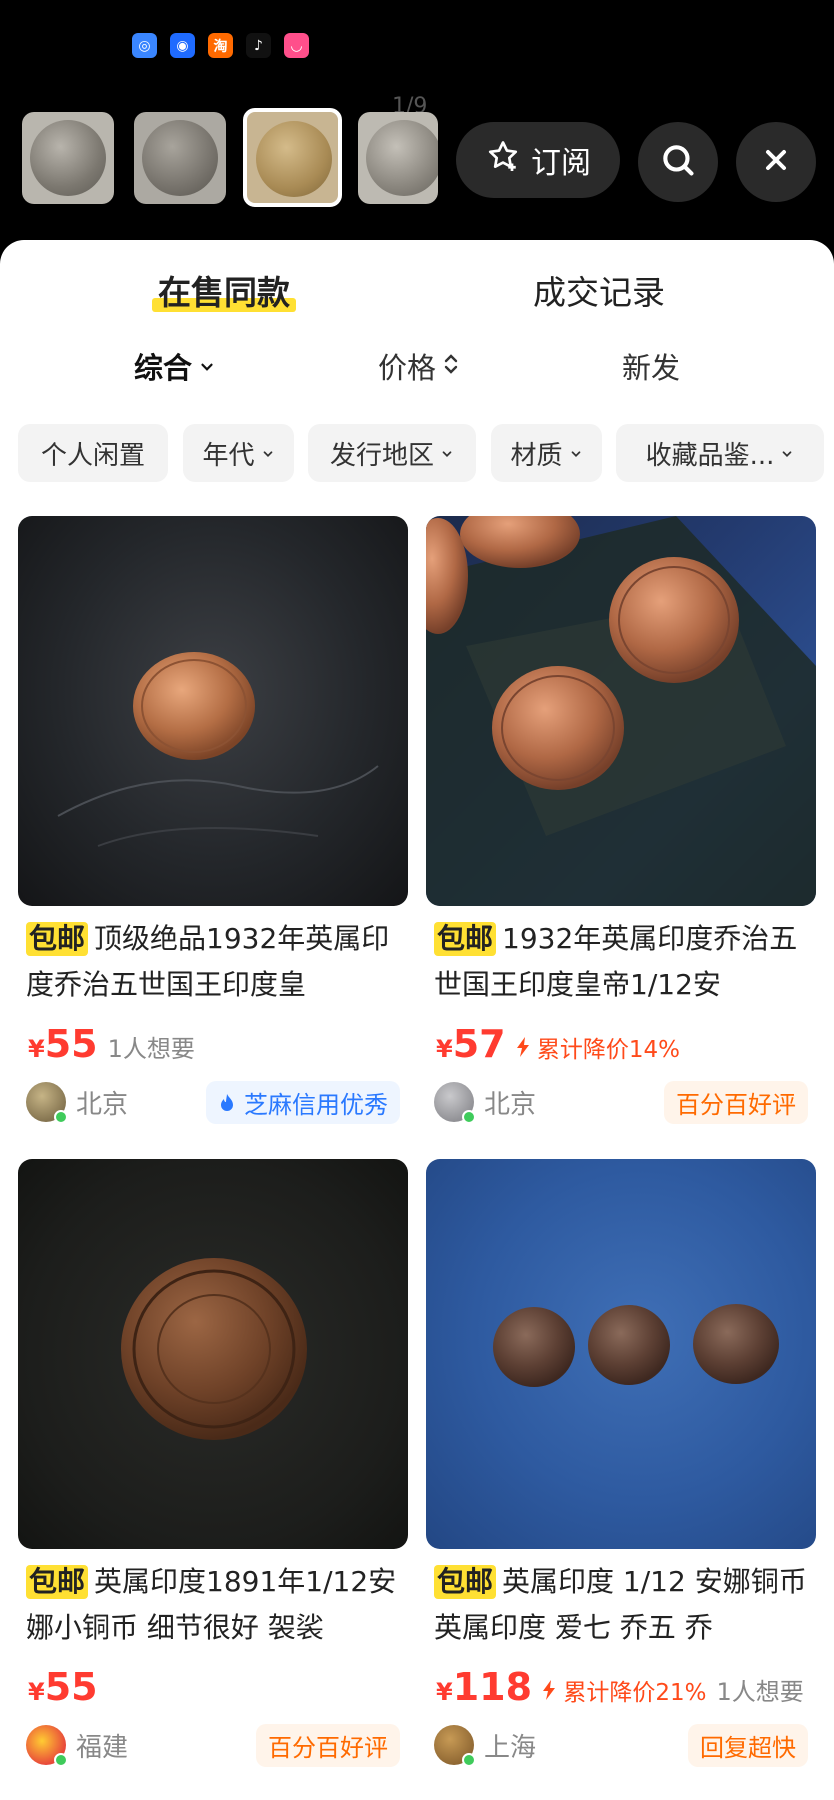 This screenshot has width=834, height=1800. I want to click on product-title: 包邮 1932年英属印度乔治五世国王印度皇帝1/12安, so click(616, 961).